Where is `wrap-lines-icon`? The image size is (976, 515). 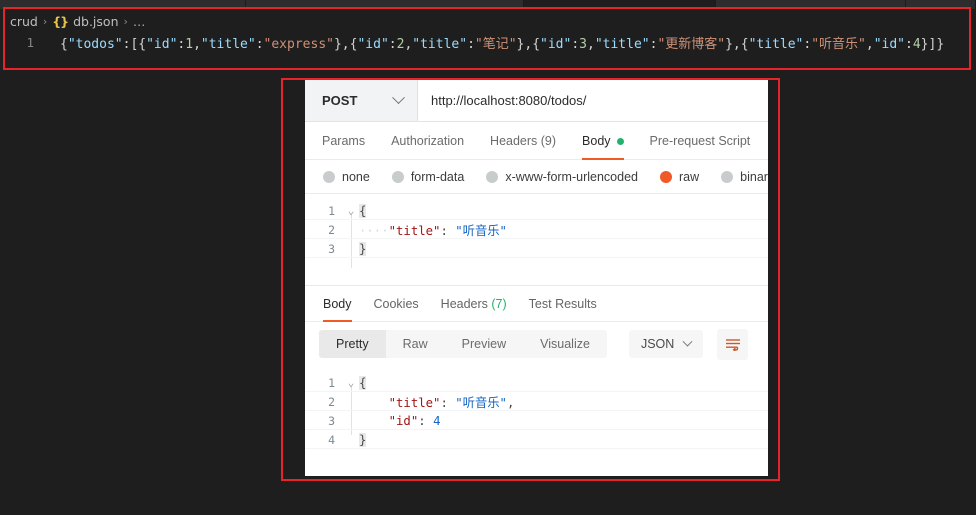
wrap-lines-icon is located at coordinates (732, 344).